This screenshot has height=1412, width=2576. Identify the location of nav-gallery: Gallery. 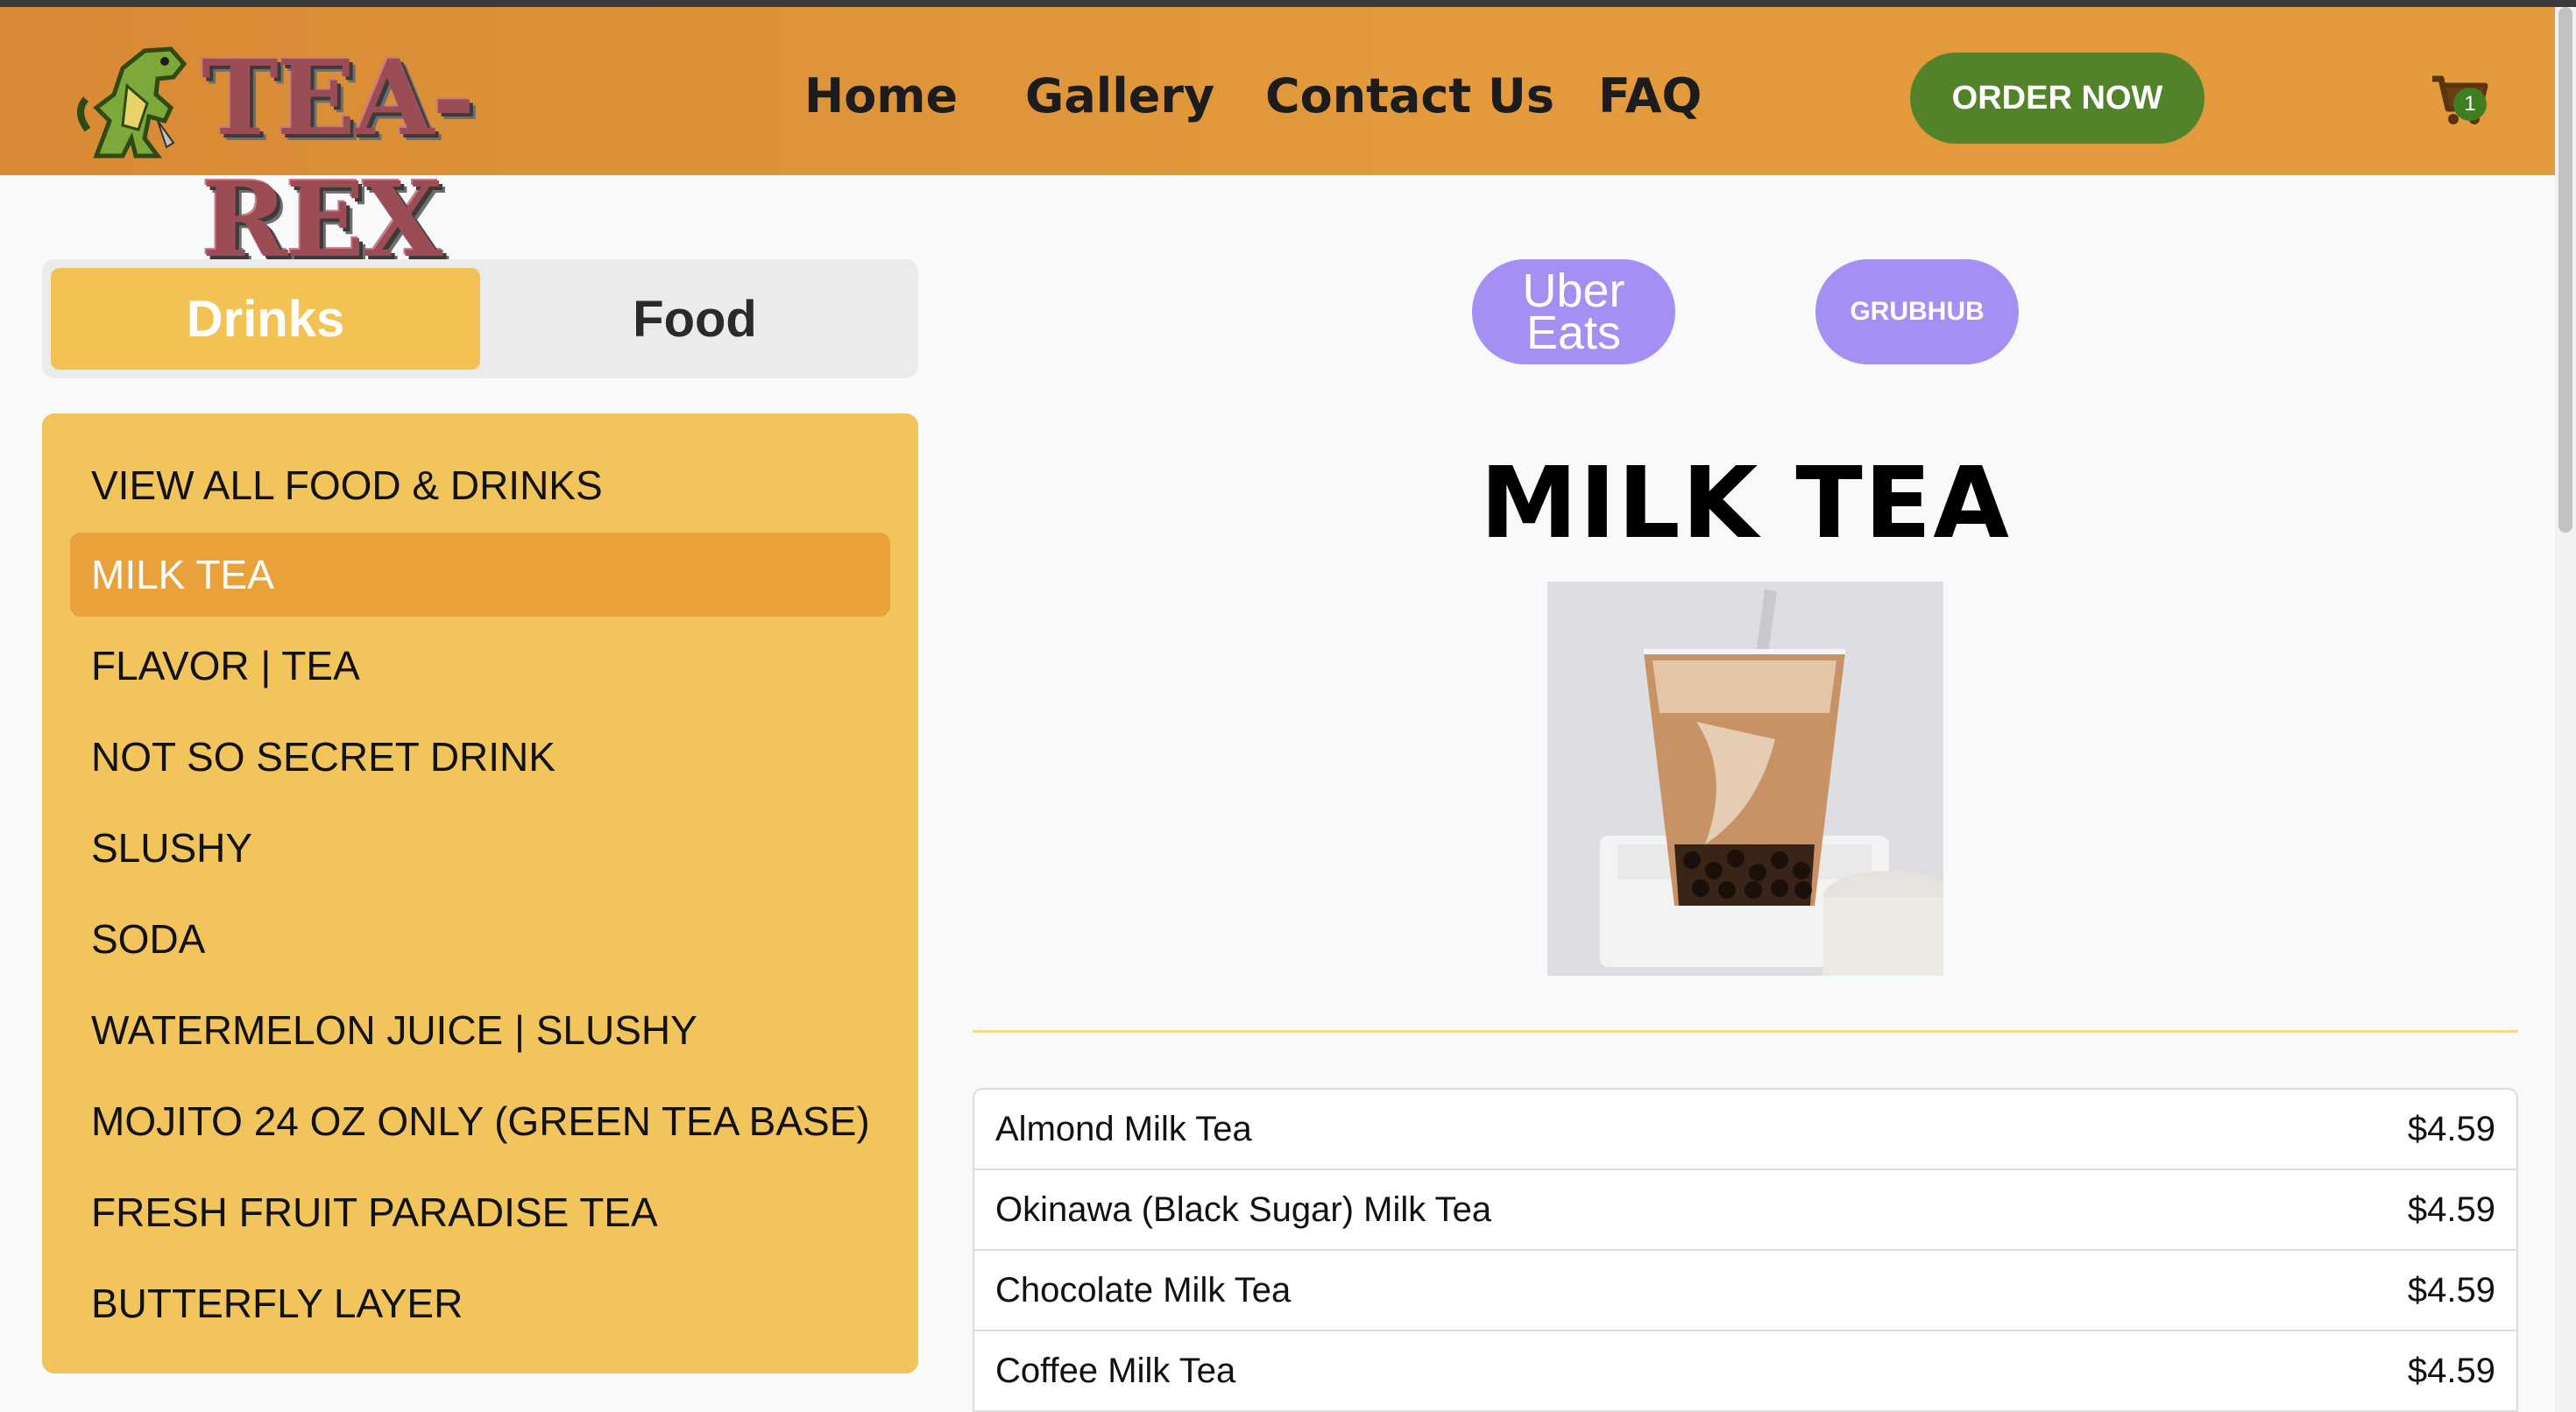
(1119, 96).